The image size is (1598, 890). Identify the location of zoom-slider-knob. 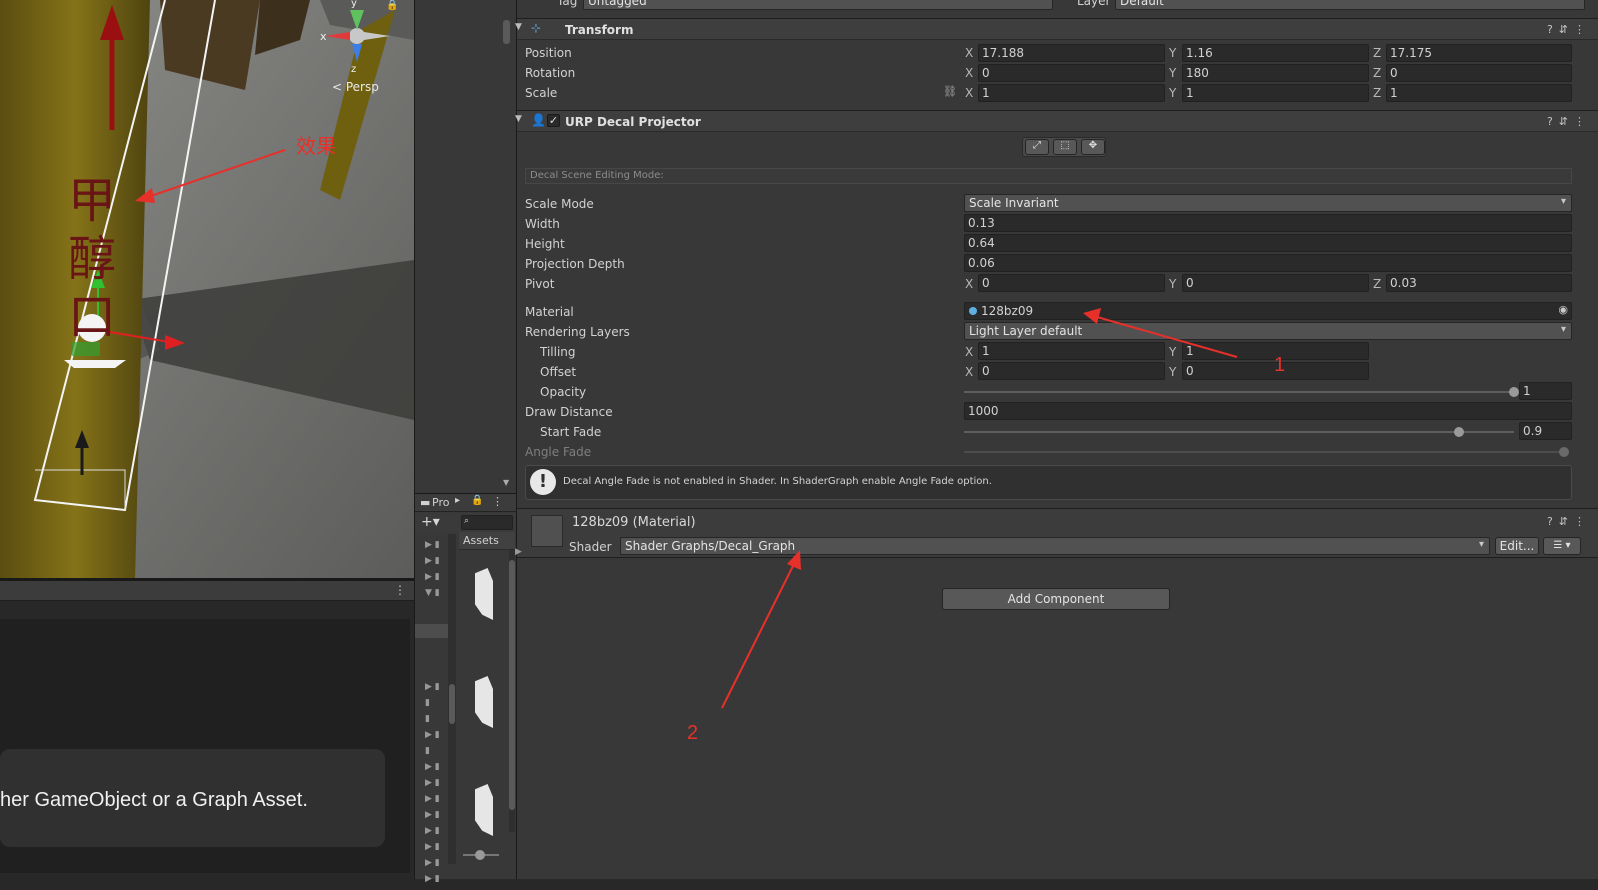
(480, 855).